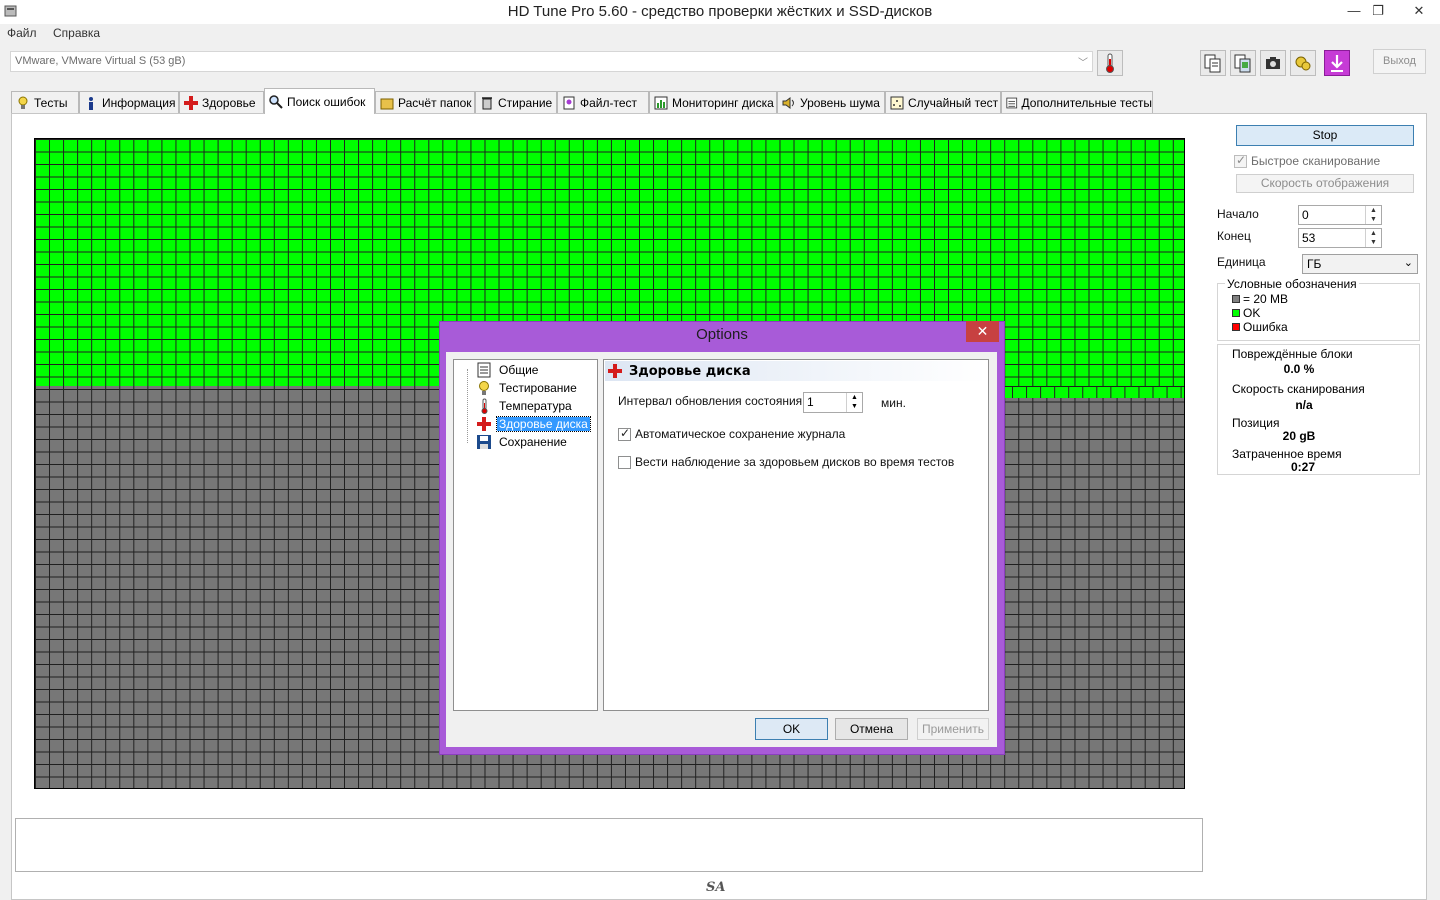 This screenshot has width=1440, height=900. Describe the element at coordinates (551, 61) in the screenshot. I see `drive-select: VMware, VMware Virtual S (53 gB) ﹀` at that location.